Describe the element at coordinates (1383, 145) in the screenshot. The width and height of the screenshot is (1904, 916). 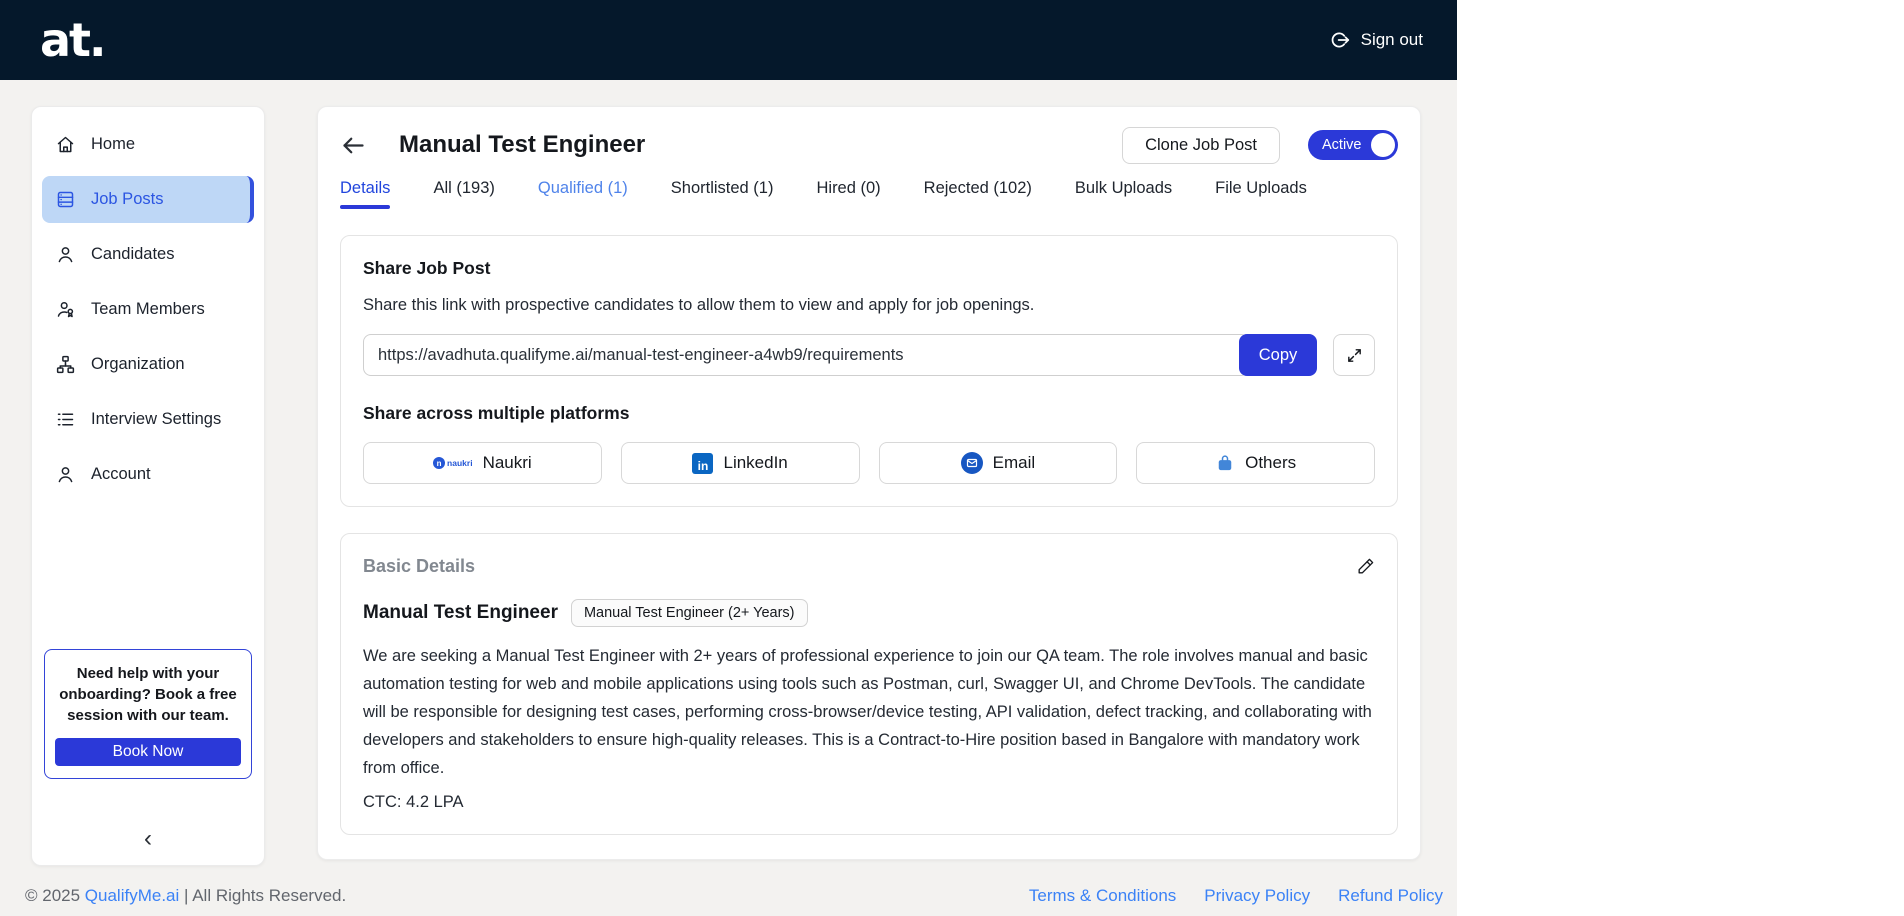
I see `toggle-knob` at that location.